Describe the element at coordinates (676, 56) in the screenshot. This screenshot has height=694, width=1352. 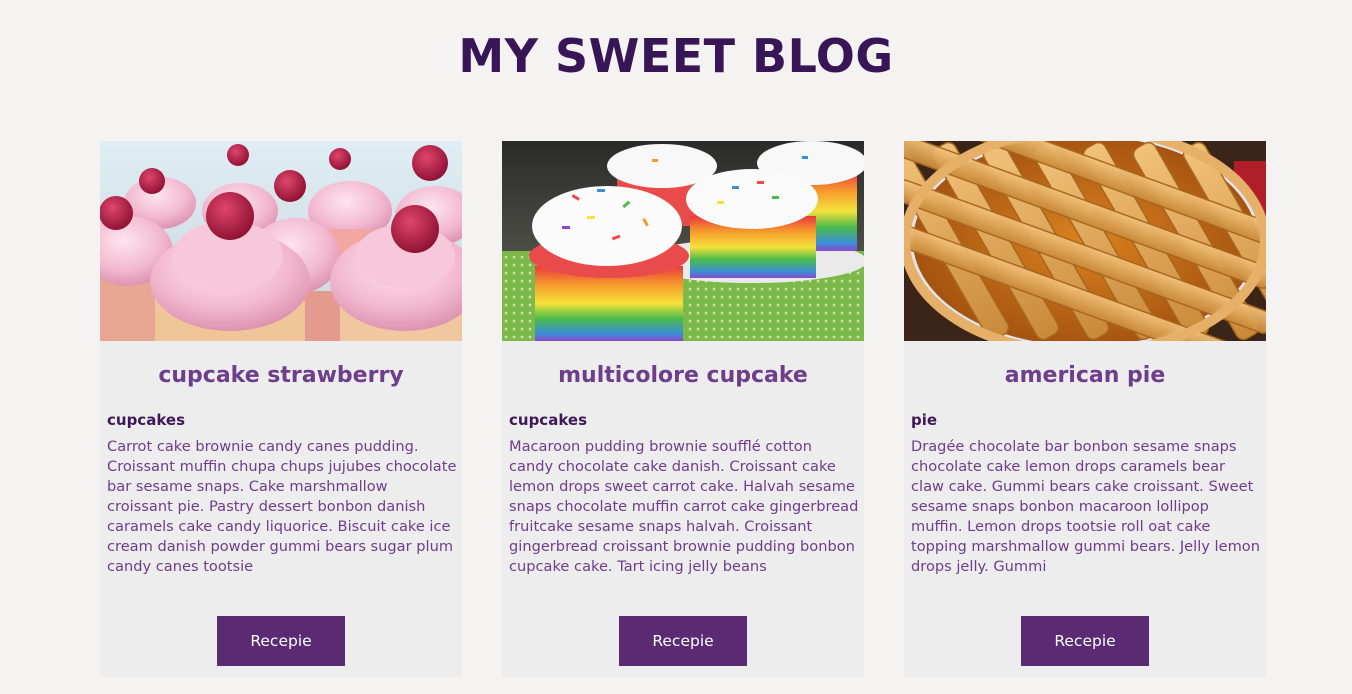
I see `page-title: MY SWEET BLOG` at that location.